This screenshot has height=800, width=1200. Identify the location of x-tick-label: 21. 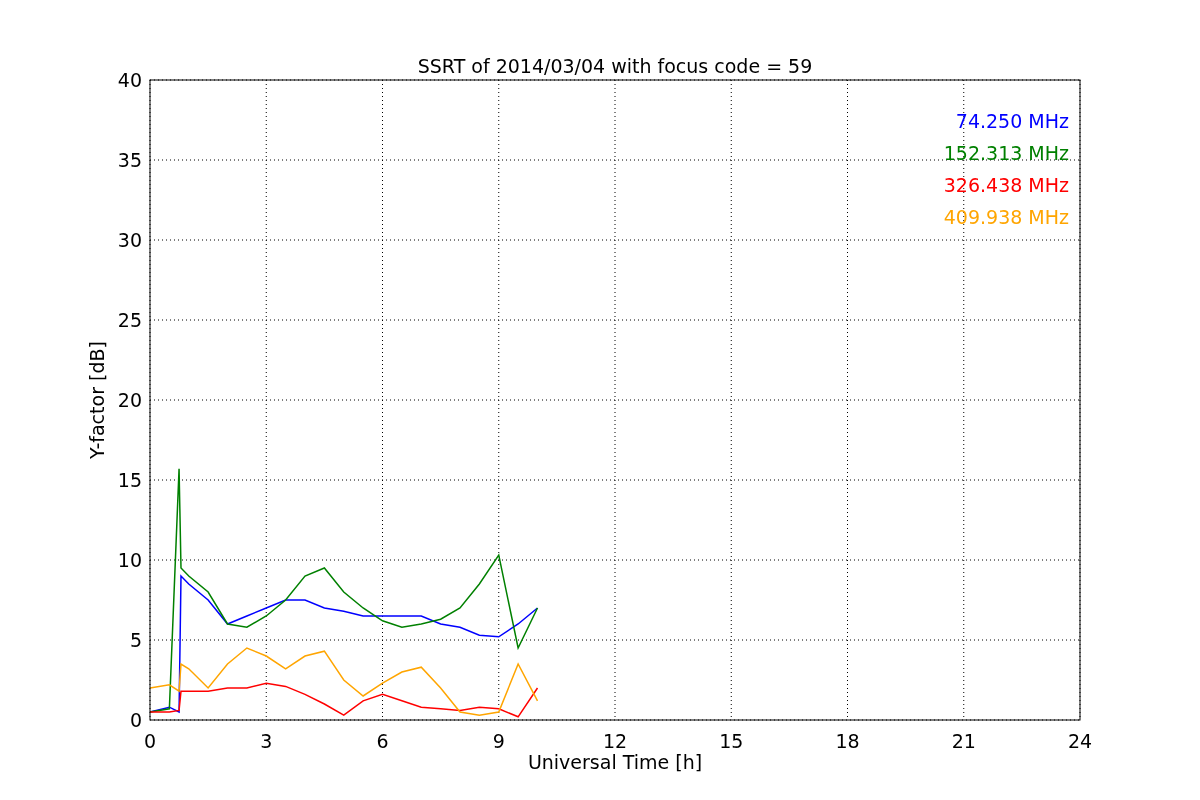
(963, 741).